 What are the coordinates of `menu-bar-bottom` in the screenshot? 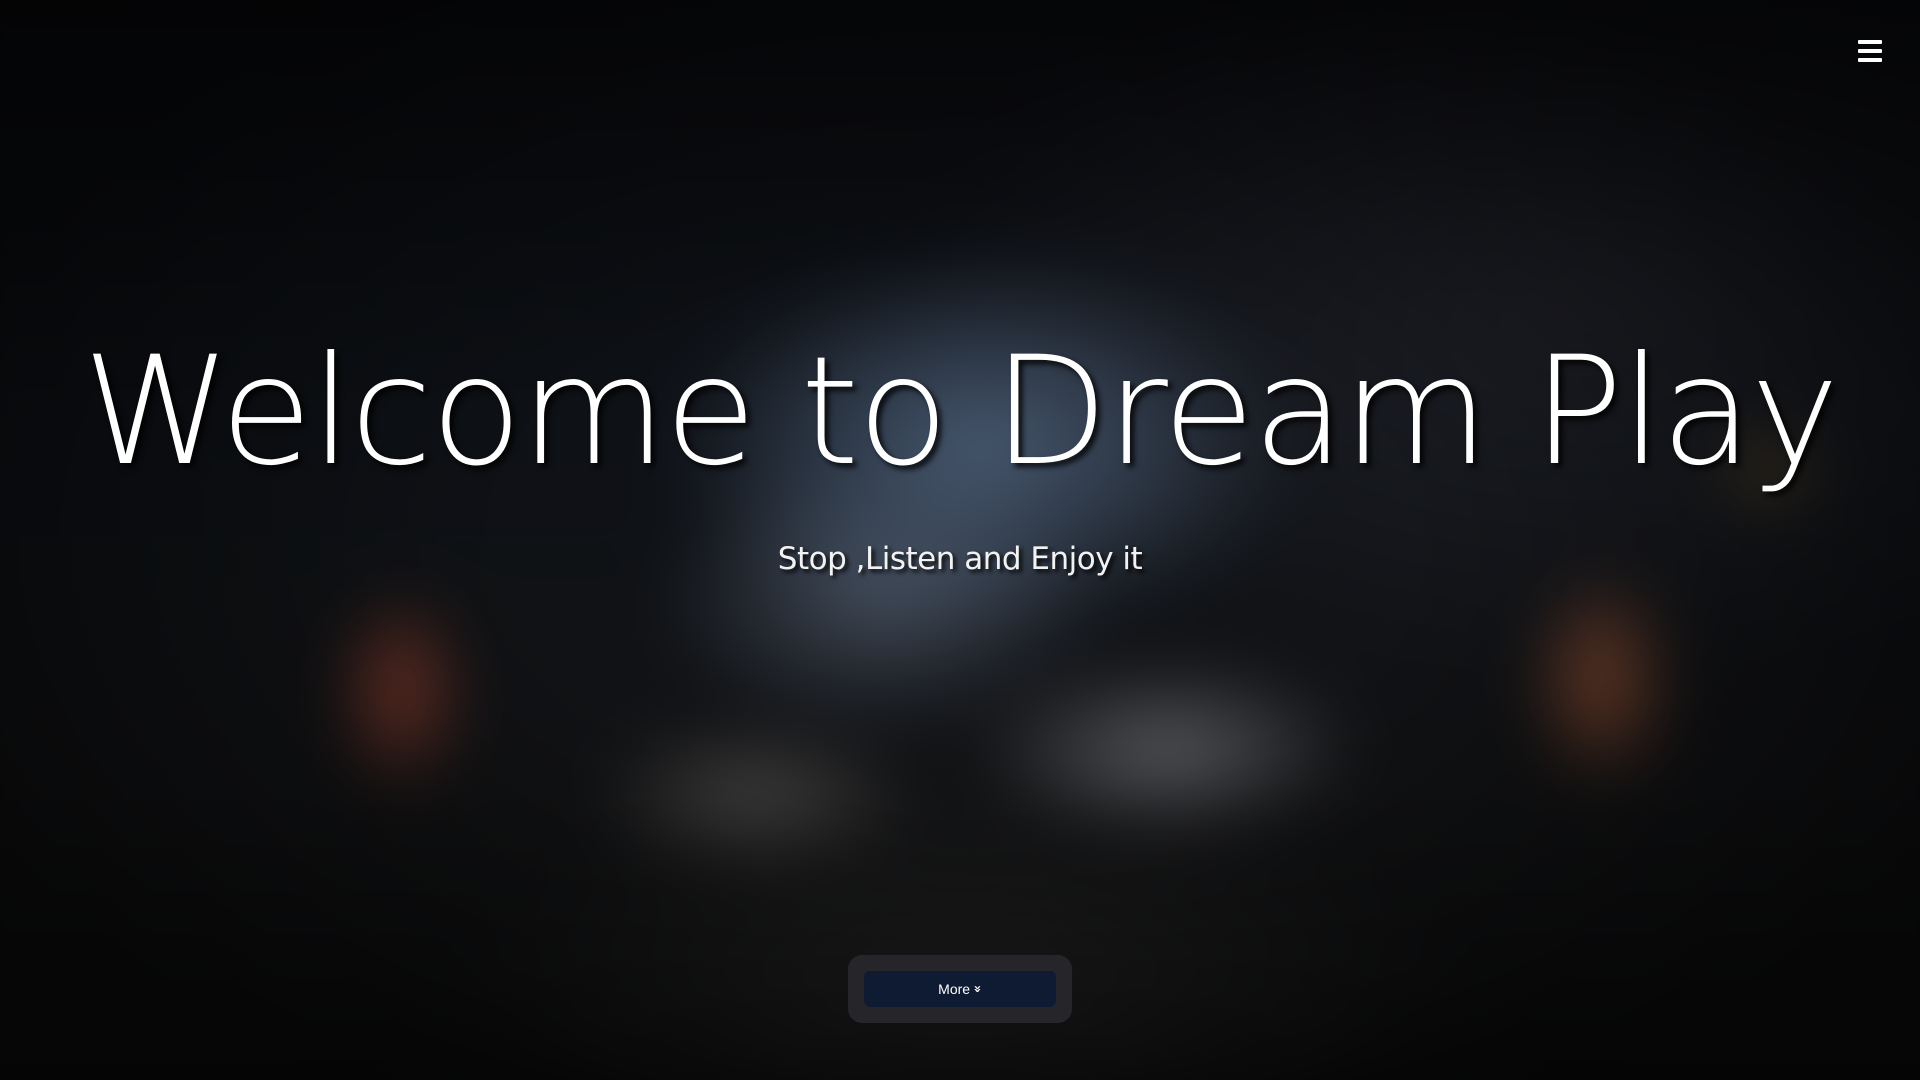 It's located at (1870, 60).